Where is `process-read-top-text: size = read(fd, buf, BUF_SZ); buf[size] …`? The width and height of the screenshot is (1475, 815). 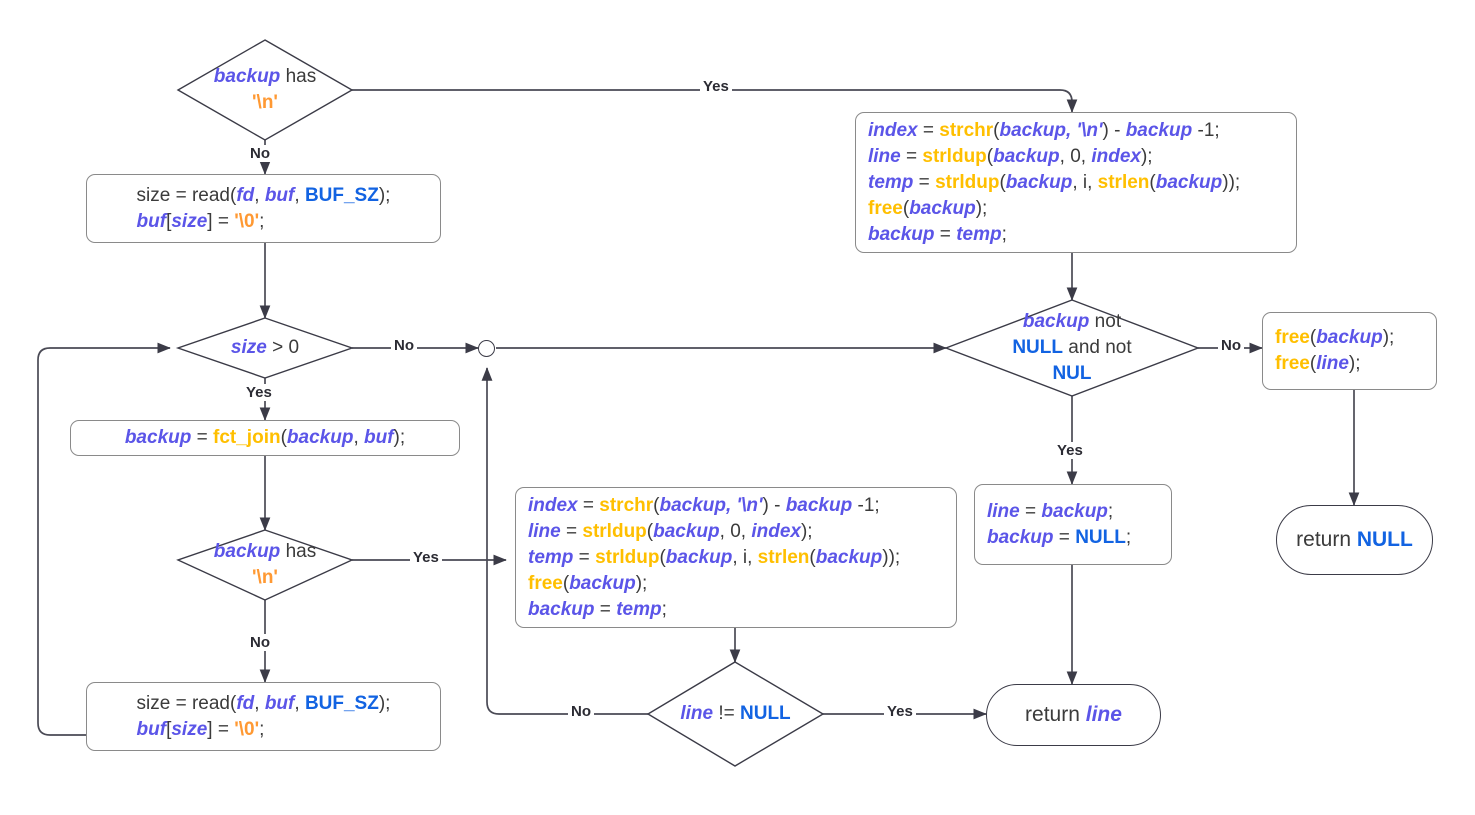 process-read-top-text: size = read(fd, buf, BUF_SZ); buf[size] … is located at coordinates (263, 208).